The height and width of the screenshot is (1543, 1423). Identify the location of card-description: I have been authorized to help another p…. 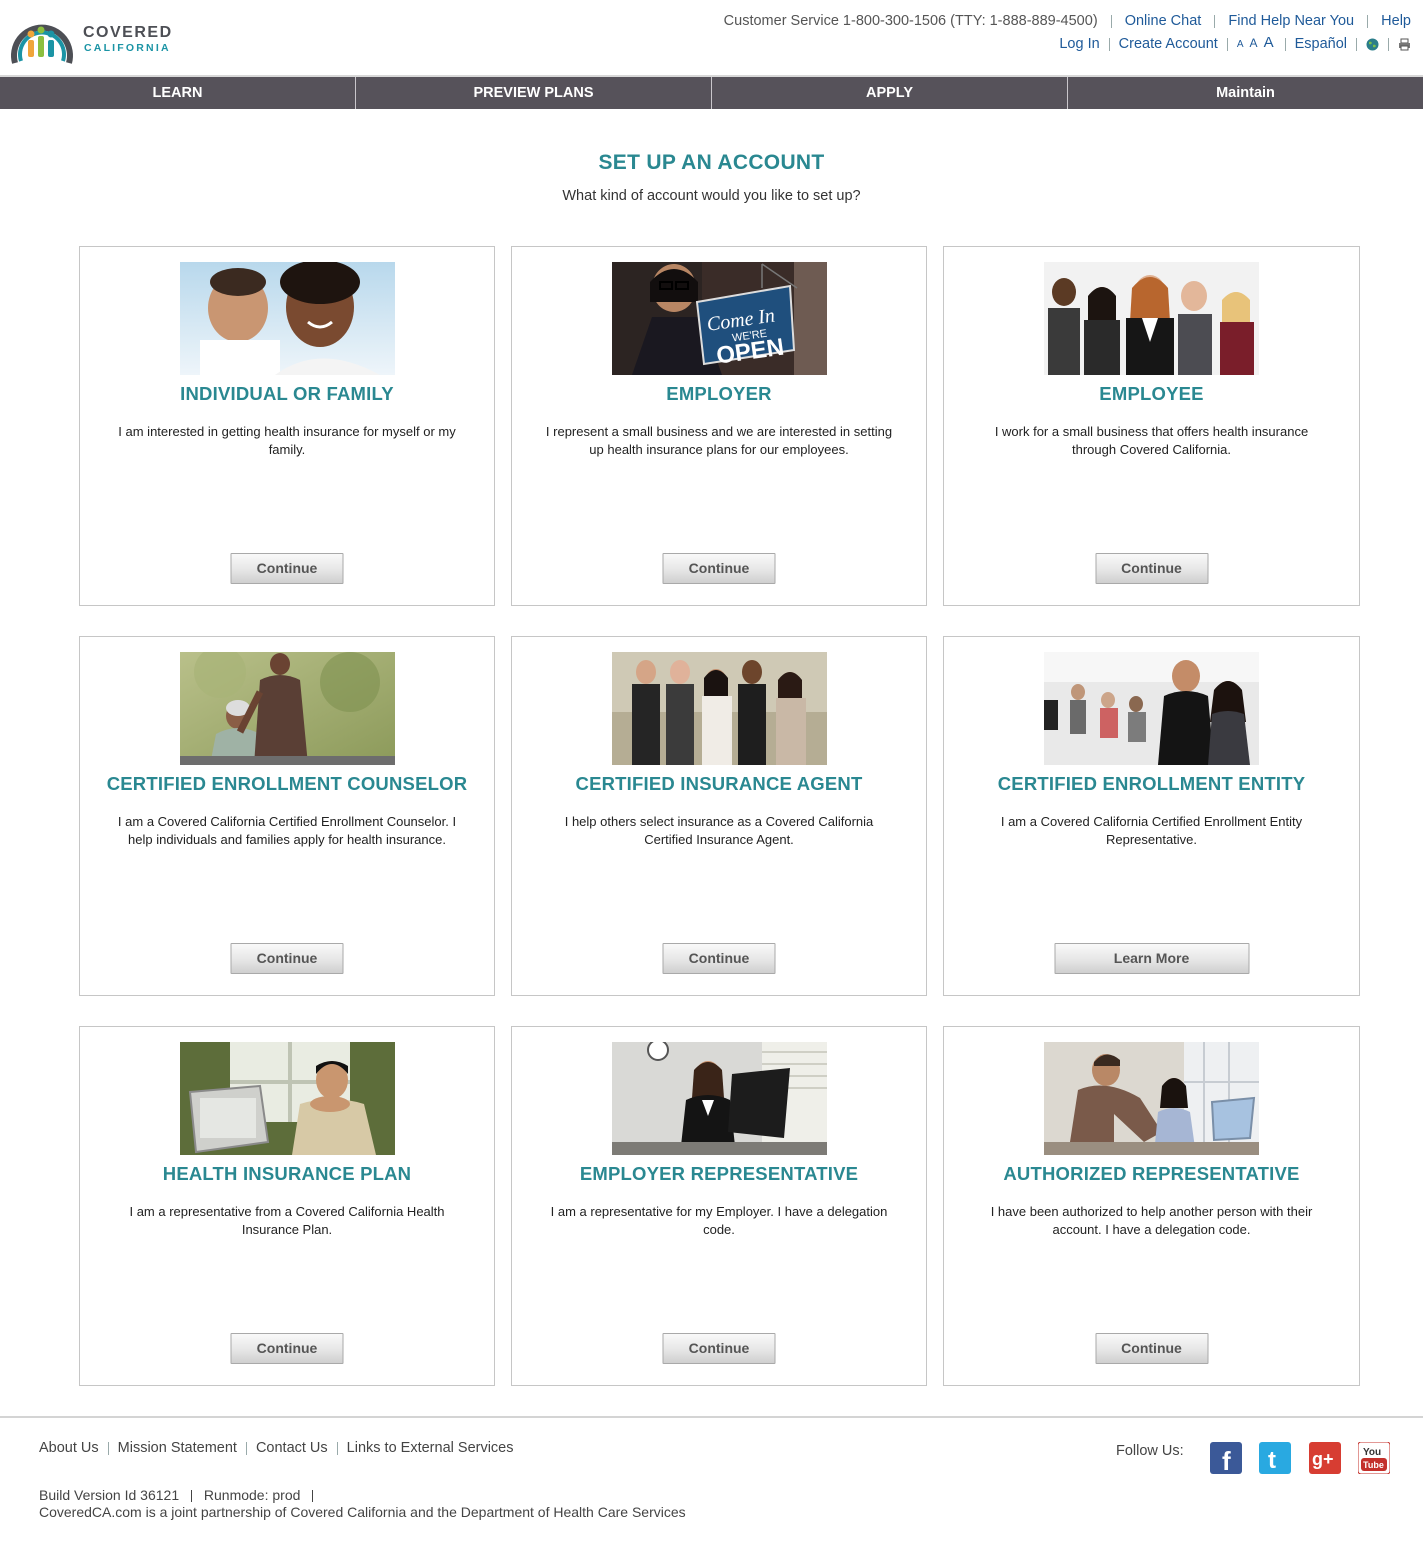
(1151, 1220).